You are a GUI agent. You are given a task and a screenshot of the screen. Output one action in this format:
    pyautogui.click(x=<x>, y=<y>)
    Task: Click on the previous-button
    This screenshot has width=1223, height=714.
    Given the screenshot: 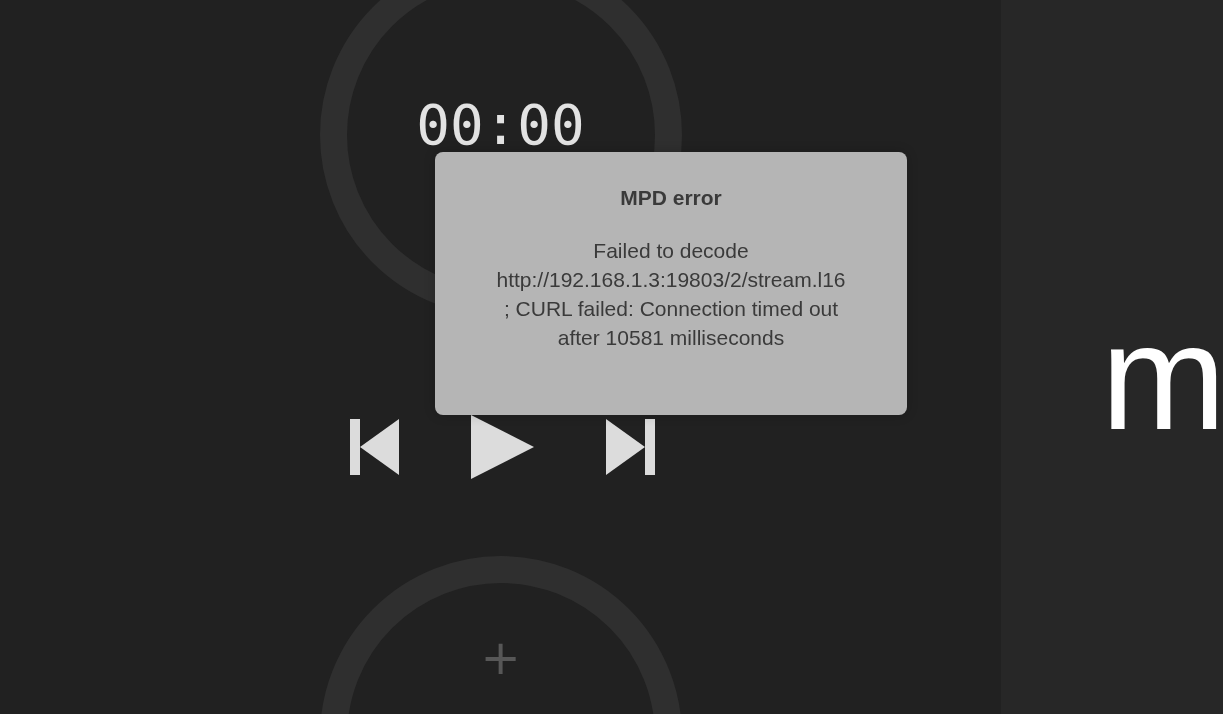 What is the action you would take?
    pyautogui.click(x=374, y=447)
    